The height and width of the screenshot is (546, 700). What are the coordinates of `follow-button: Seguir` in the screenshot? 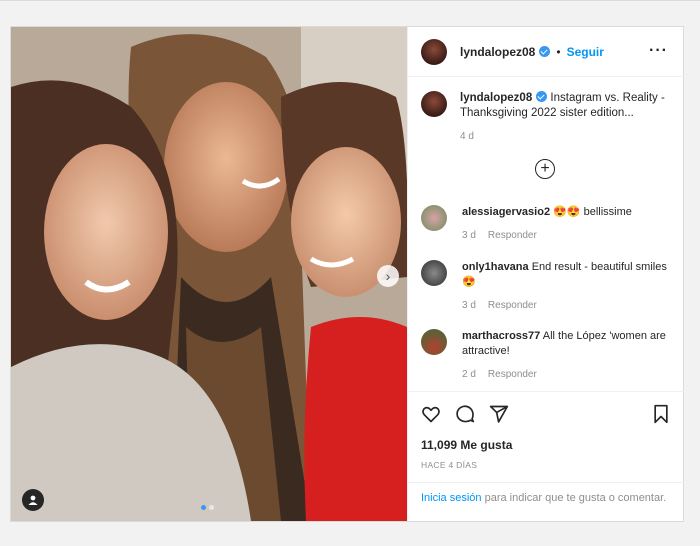 It's located at (585, 52).